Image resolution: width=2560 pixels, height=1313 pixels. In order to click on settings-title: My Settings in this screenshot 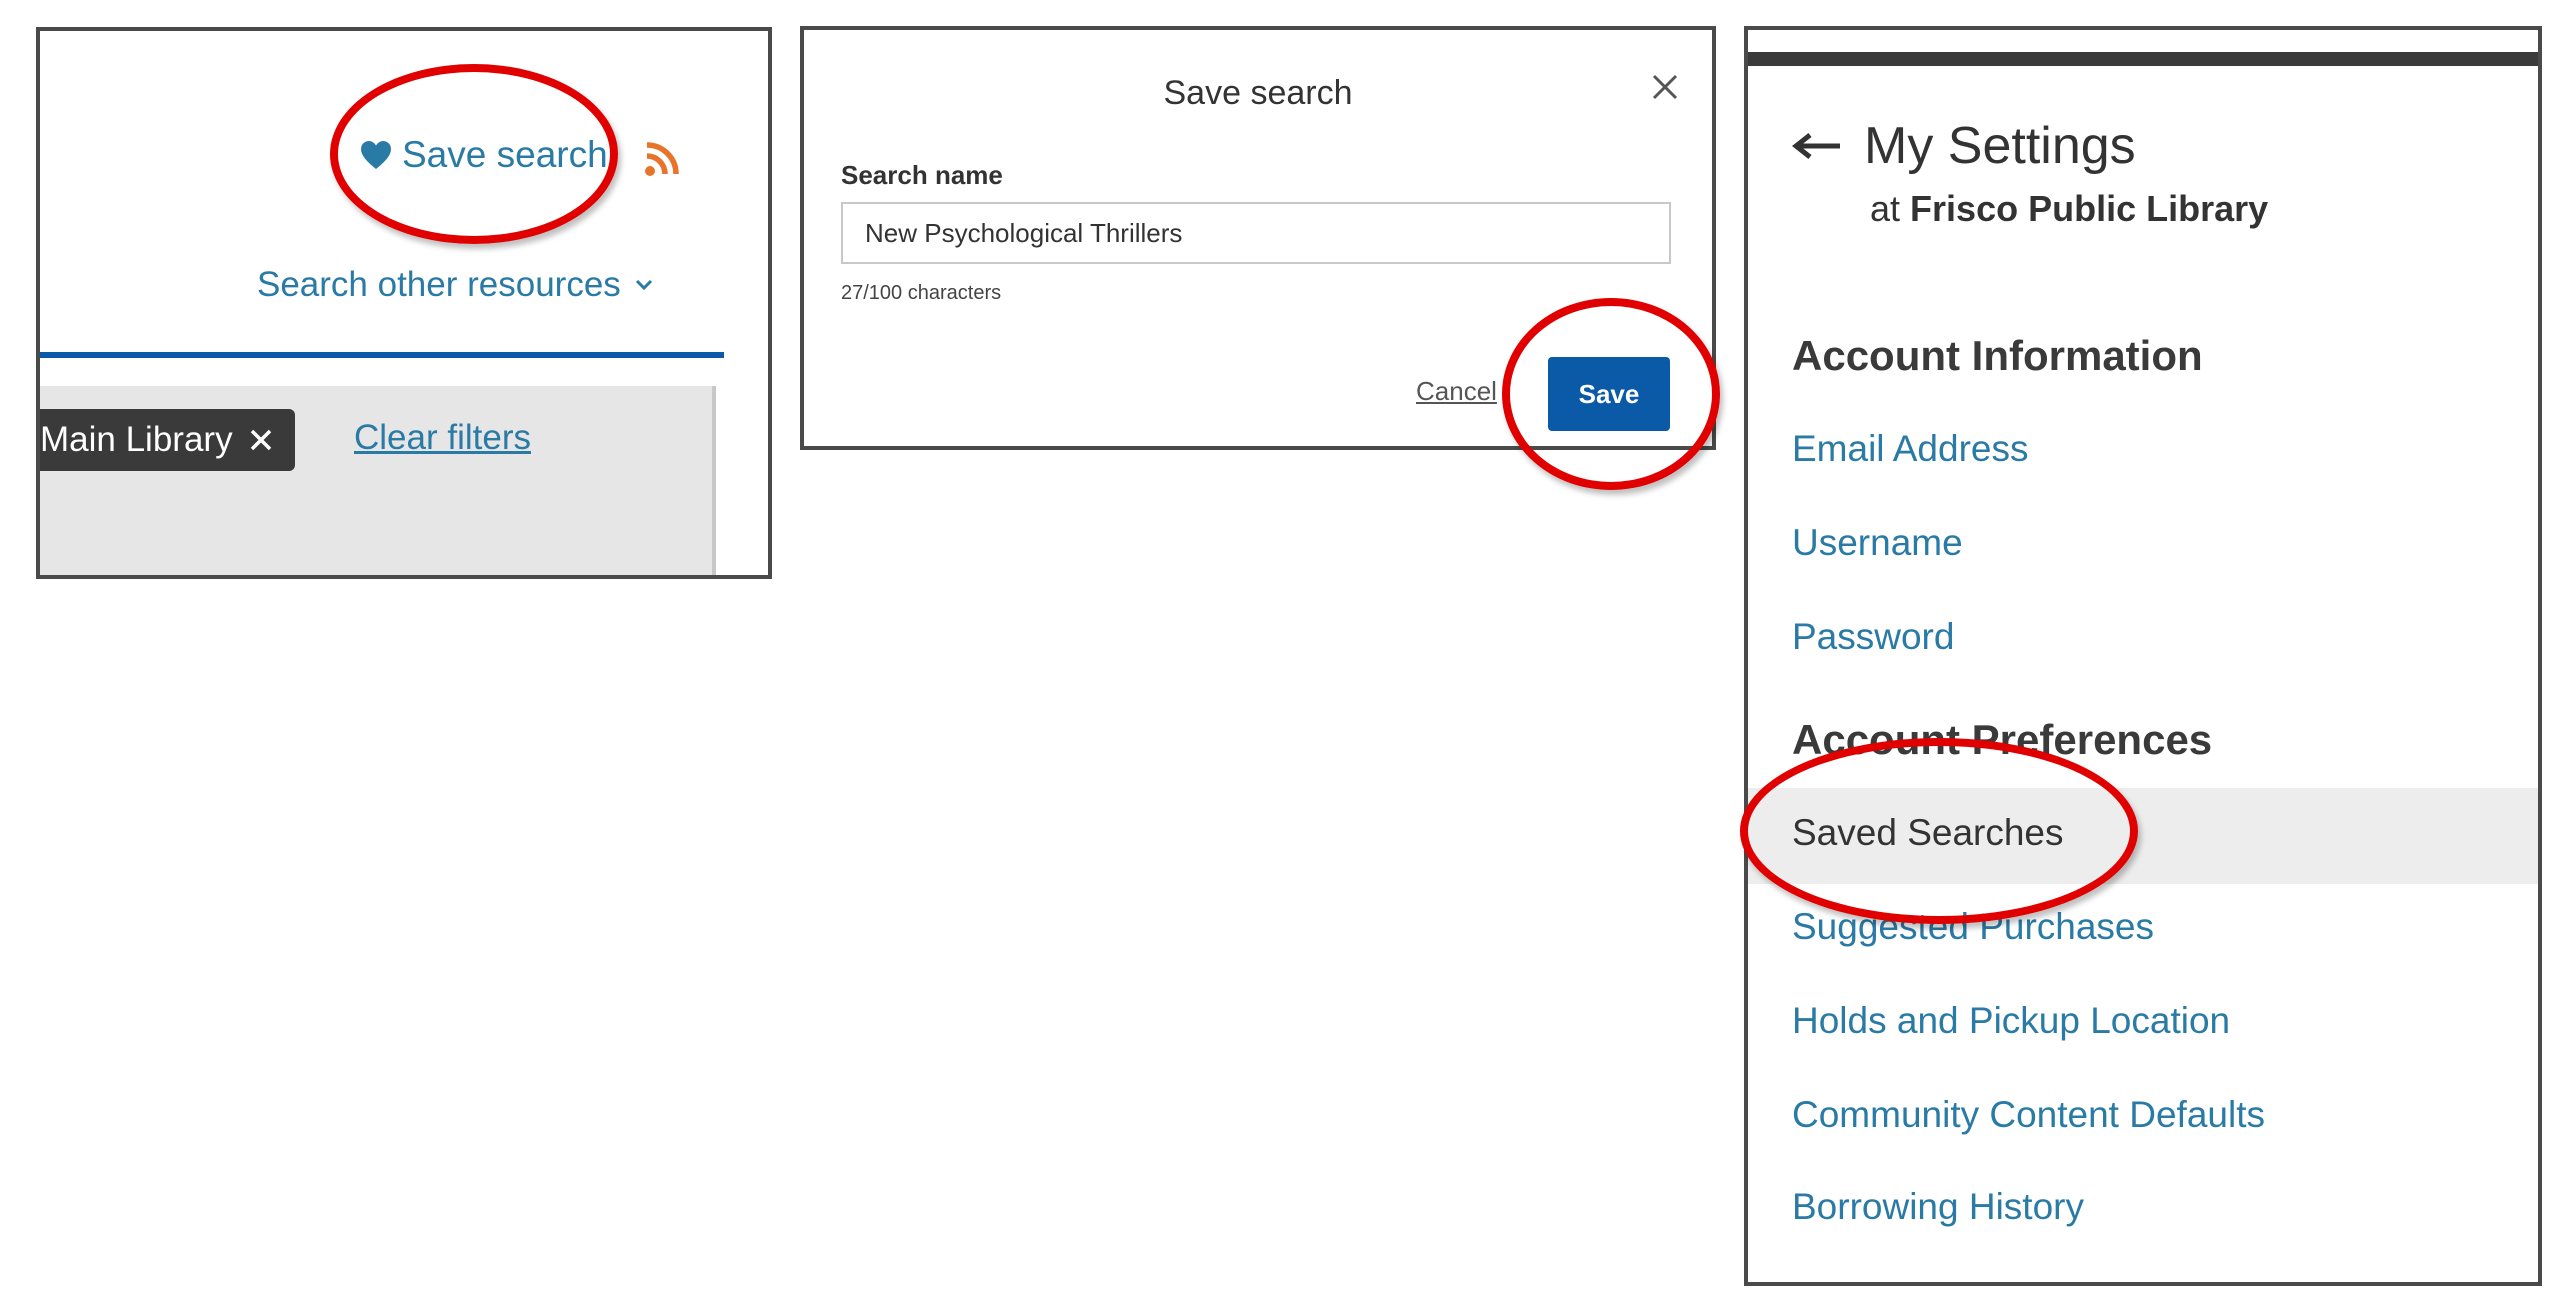, I will do `click(2000, 146)`.